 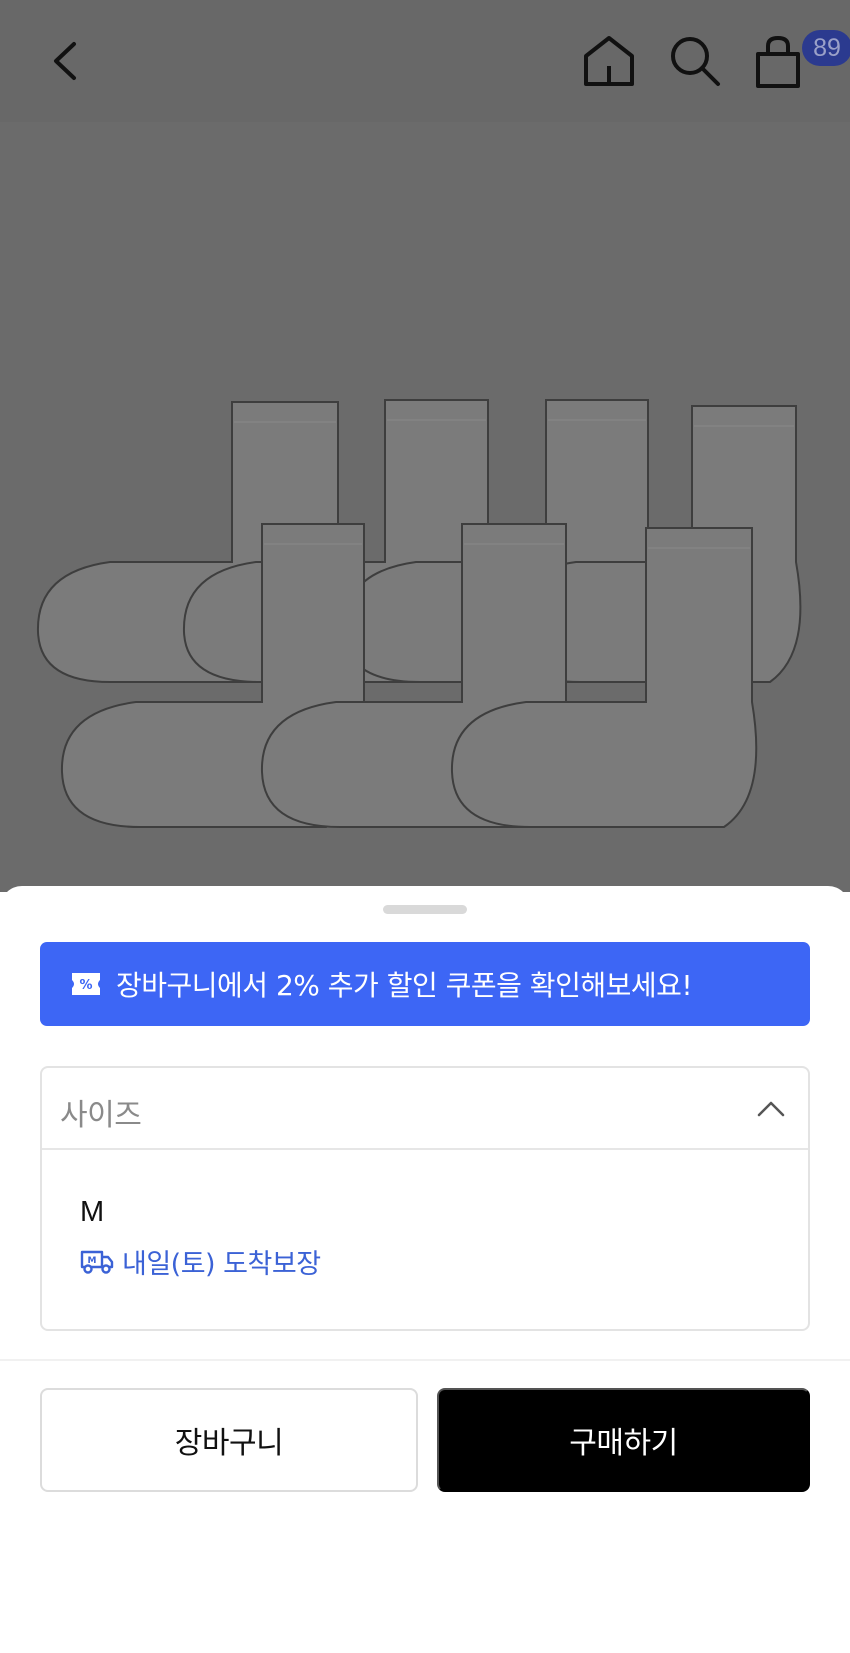 What do you see at coordinates (623, 1440) in the screenshot?
I see `buy-now-button: 구매하기` at bounding box center [623, 1440].